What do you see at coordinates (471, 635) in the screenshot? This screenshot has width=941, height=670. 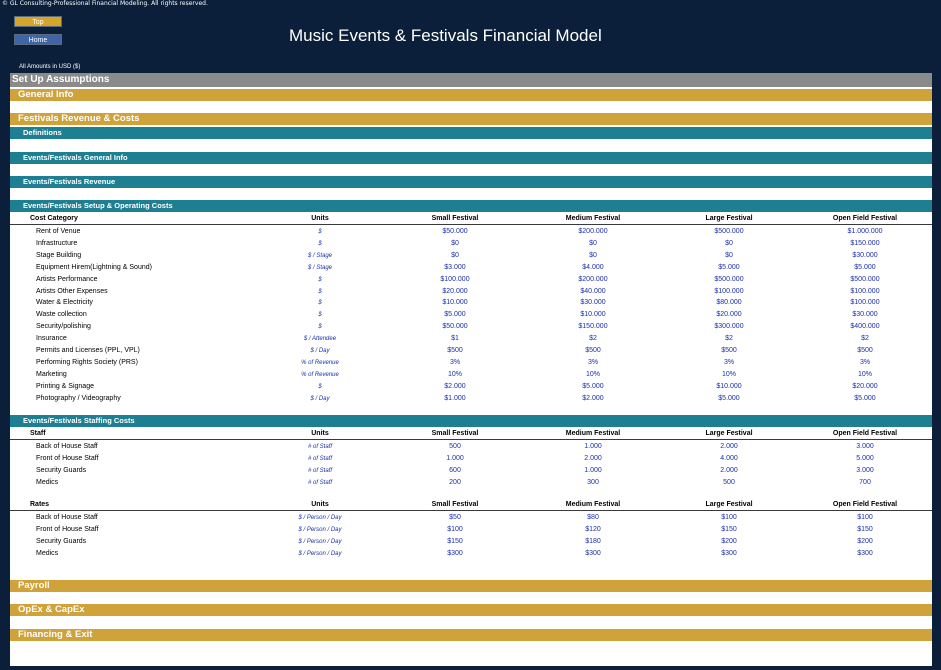 I see `section-financing-exit: Financing & Exit` at bounding box center [471, 635].